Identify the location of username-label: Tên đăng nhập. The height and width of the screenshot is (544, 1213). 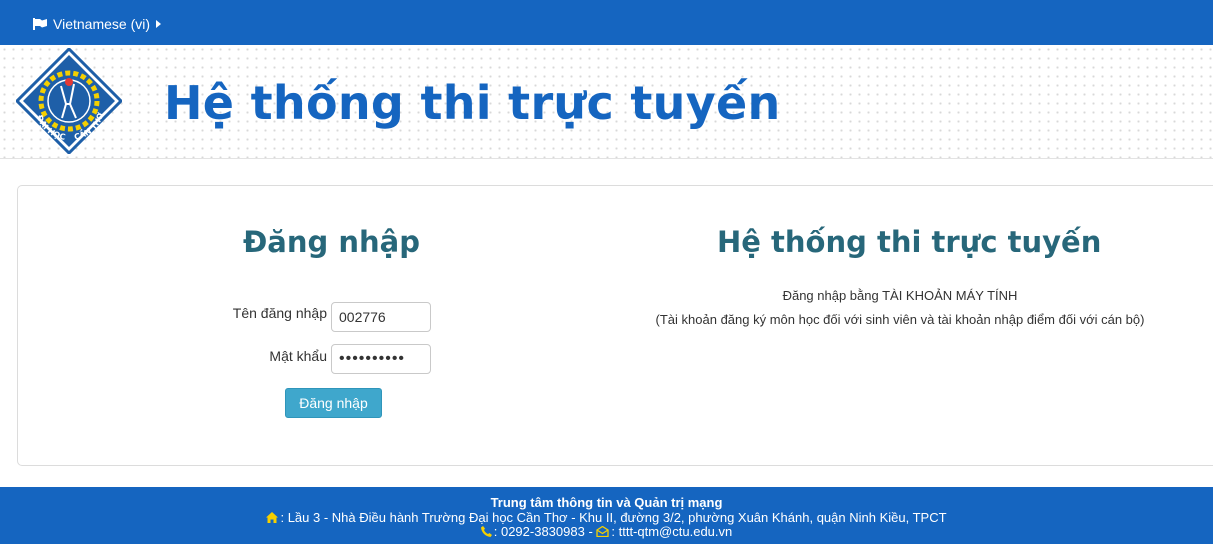
(279, 313).